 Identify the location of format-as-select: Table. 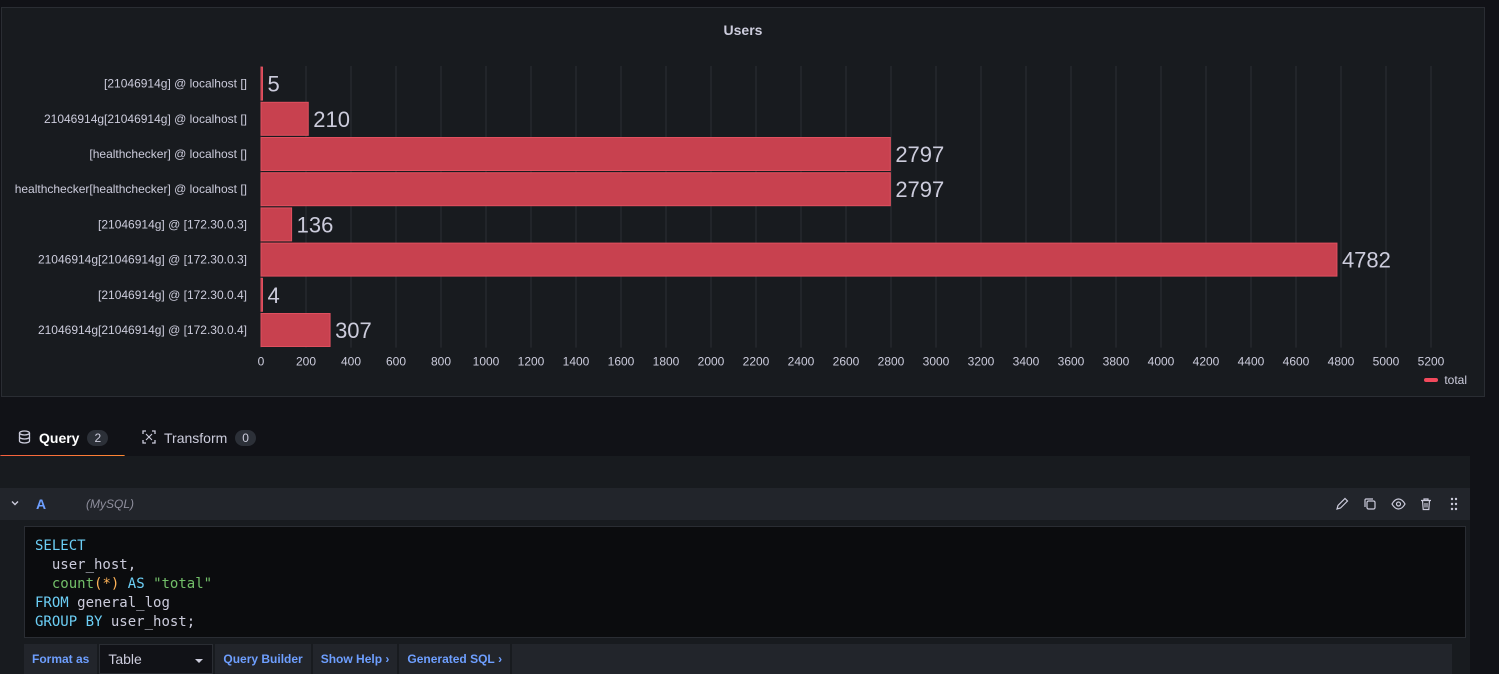
(156, 659).